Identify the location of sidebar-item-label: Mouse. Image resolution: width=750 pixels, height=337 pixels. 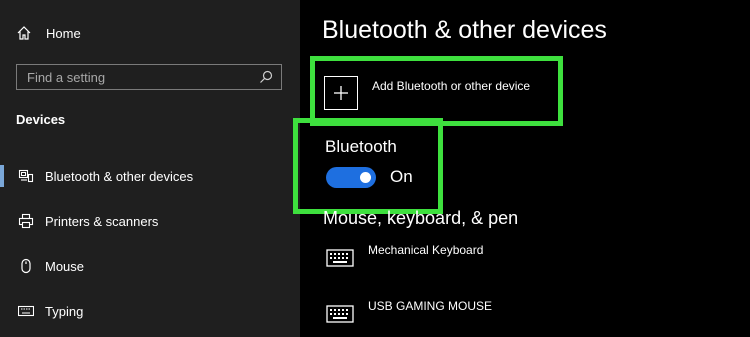
(65, 266).